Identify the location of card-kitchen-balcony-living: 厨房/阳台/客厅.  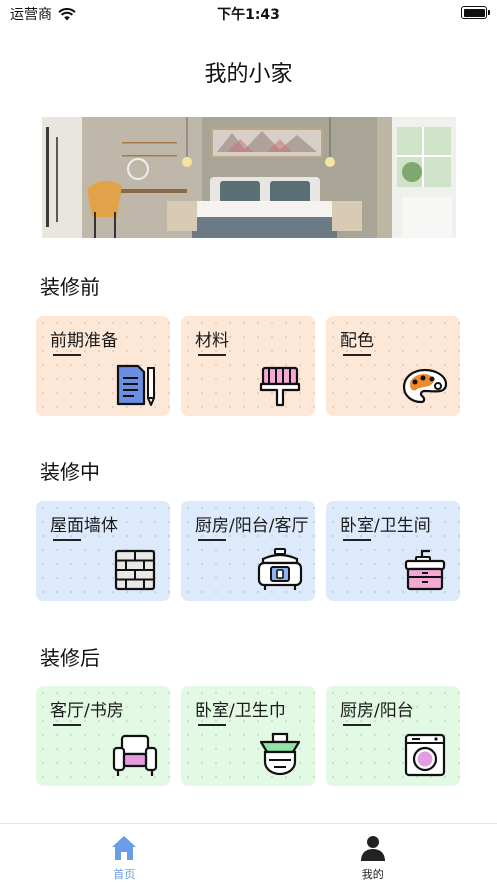
(248, 551).